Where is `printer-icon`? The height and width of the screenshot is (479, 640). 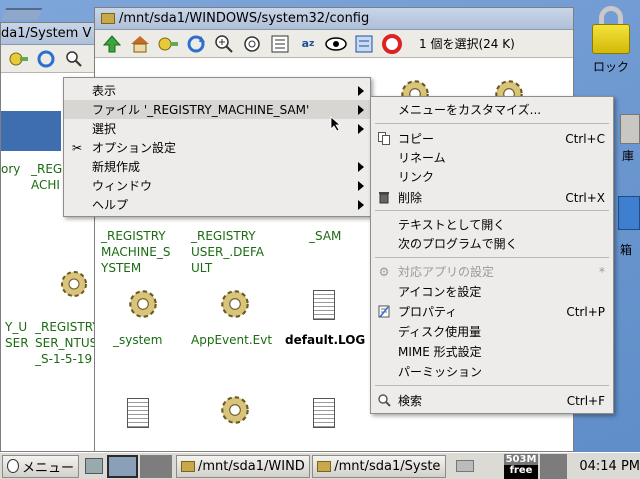
printer-icon is located at coordinates (465, 466).